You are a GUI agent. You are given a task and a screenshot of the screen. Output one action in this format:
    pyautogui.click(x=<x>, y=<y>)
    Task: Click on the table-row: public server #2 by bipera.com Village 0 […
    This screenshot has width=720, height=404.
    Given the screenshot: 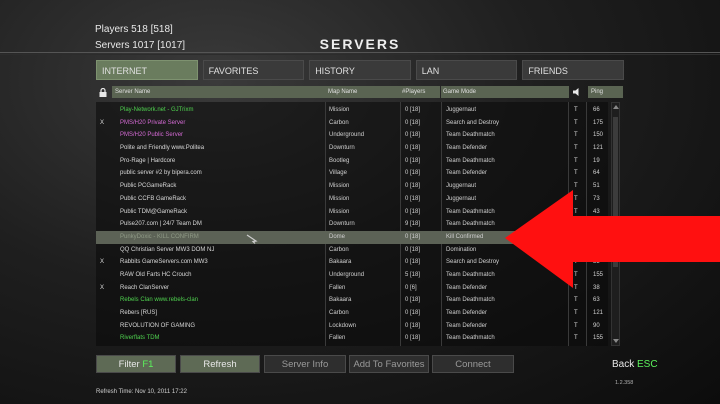 What is the action you would take?
    pyautogui.click(x=352, y=173)
    